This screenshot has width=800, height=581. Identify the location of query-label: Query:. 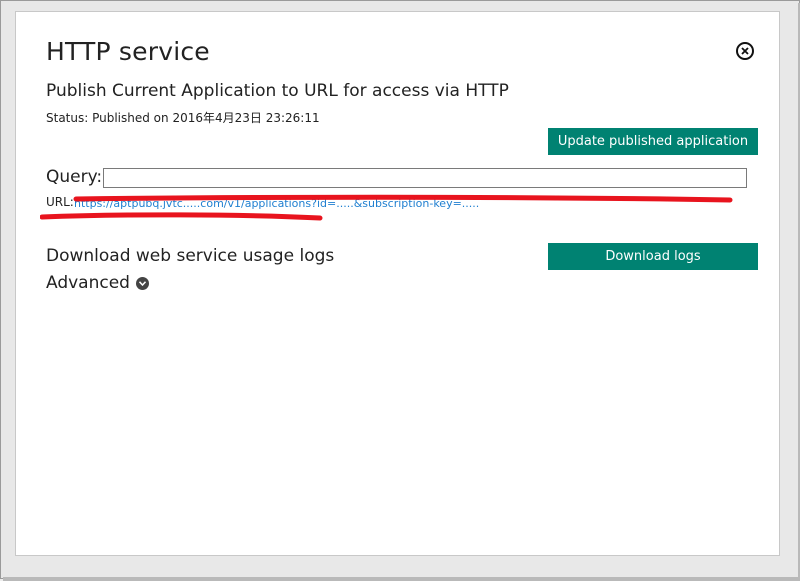
(74, 177).